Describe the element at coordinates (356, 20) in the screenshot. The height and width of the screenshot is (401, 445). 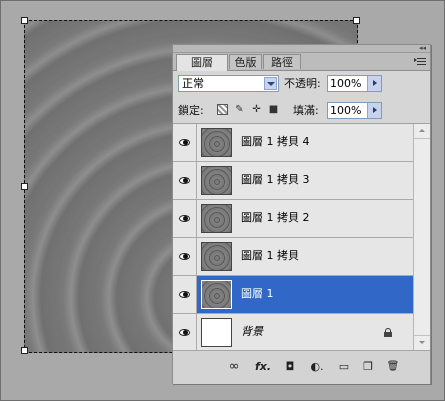
I see `transform-handle-top-right` at that location.